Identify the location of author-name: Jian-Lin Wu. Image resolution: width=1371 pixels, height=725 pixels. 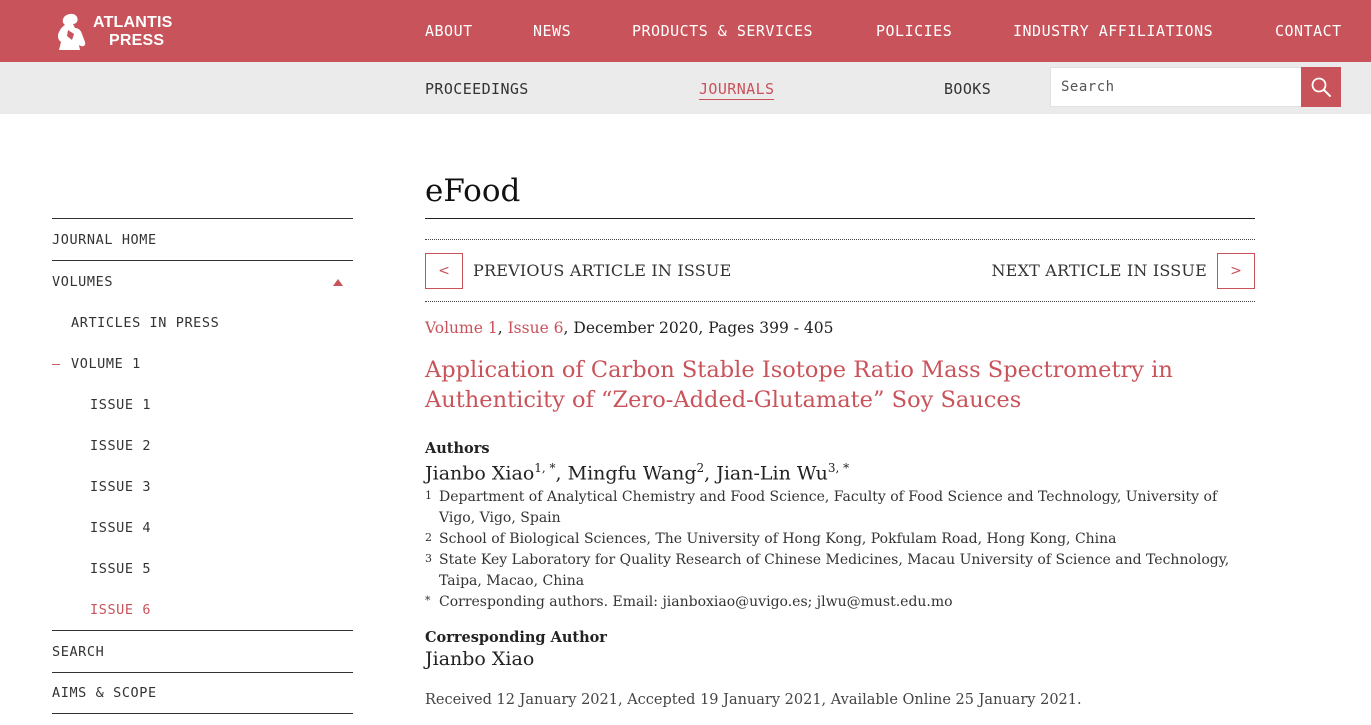
(772, 473).